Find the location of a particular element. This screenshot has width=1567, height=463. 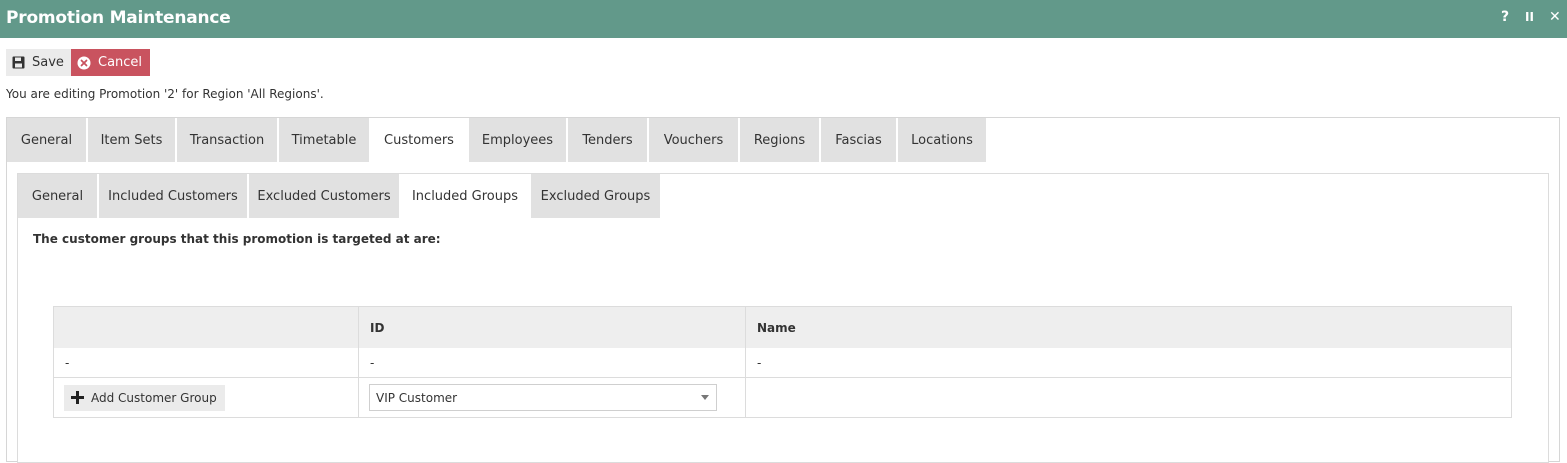

tab-general: General is located at coordinates (47, 140).